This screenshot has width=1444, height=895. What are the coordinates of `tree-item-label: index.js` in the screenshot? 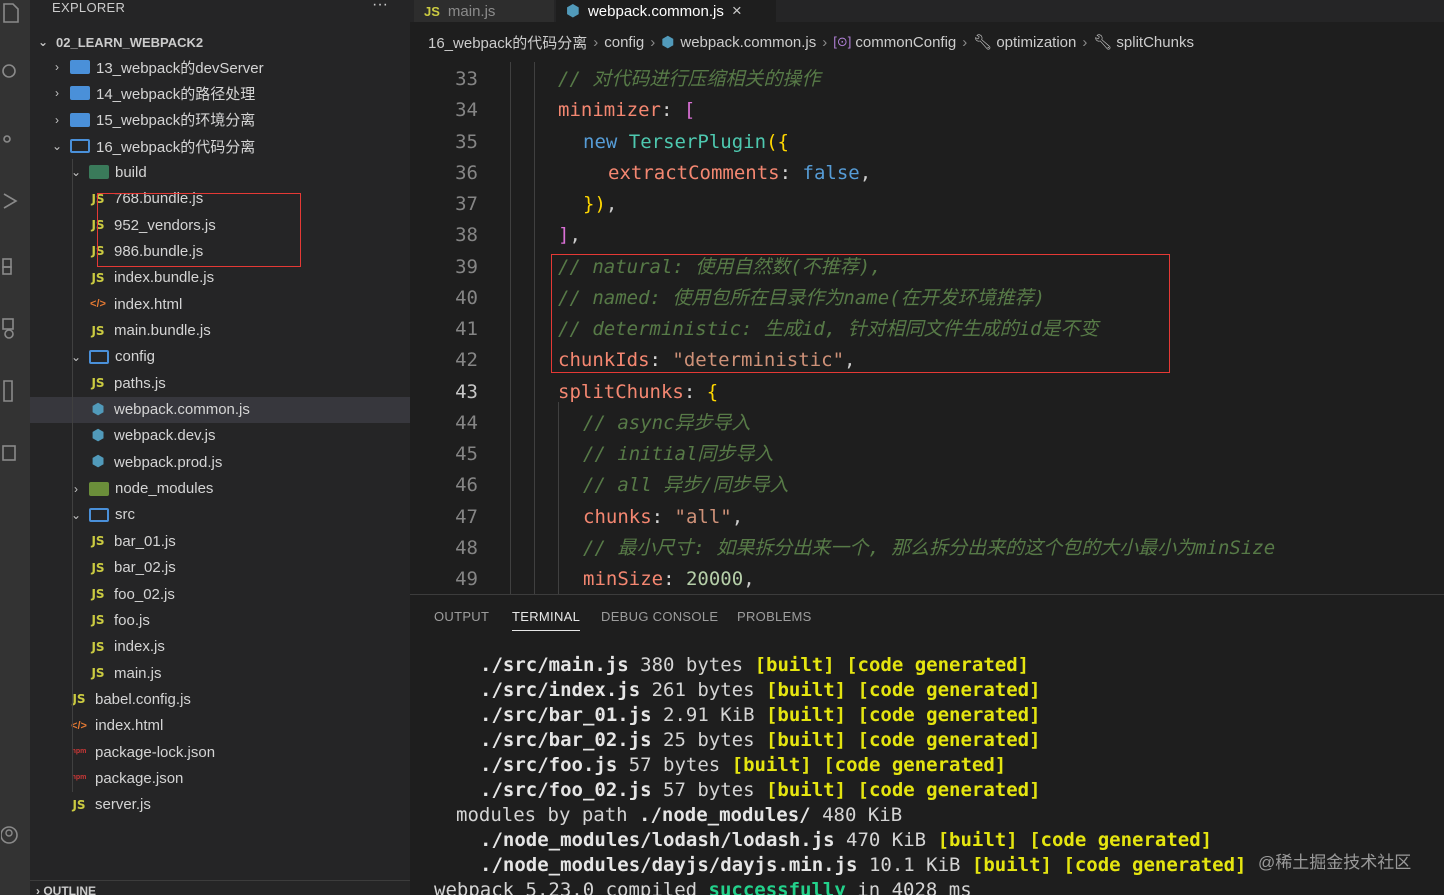 It's located at (139, 647).